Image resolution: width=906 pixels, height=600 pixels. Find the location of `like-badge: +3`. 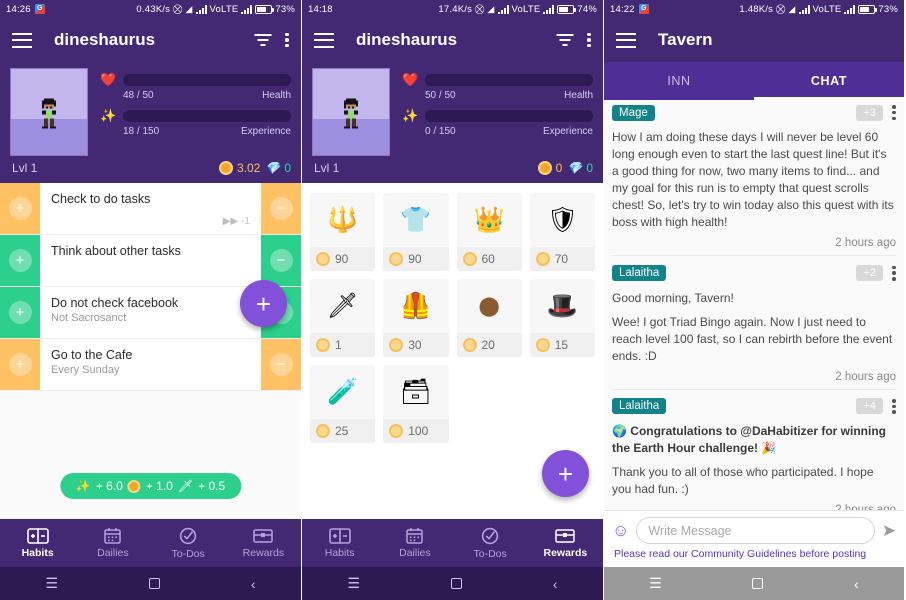

like-badge: +3 is located at coordinates (869, 112).